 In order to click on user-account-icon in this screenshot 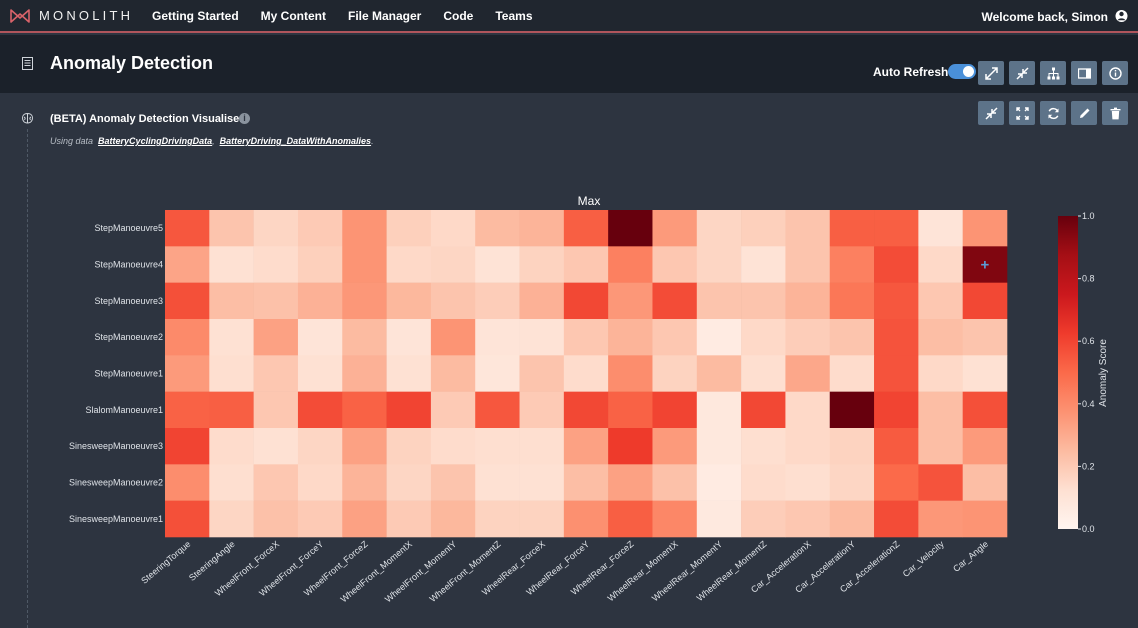, I will do `click(1121, 16)`.